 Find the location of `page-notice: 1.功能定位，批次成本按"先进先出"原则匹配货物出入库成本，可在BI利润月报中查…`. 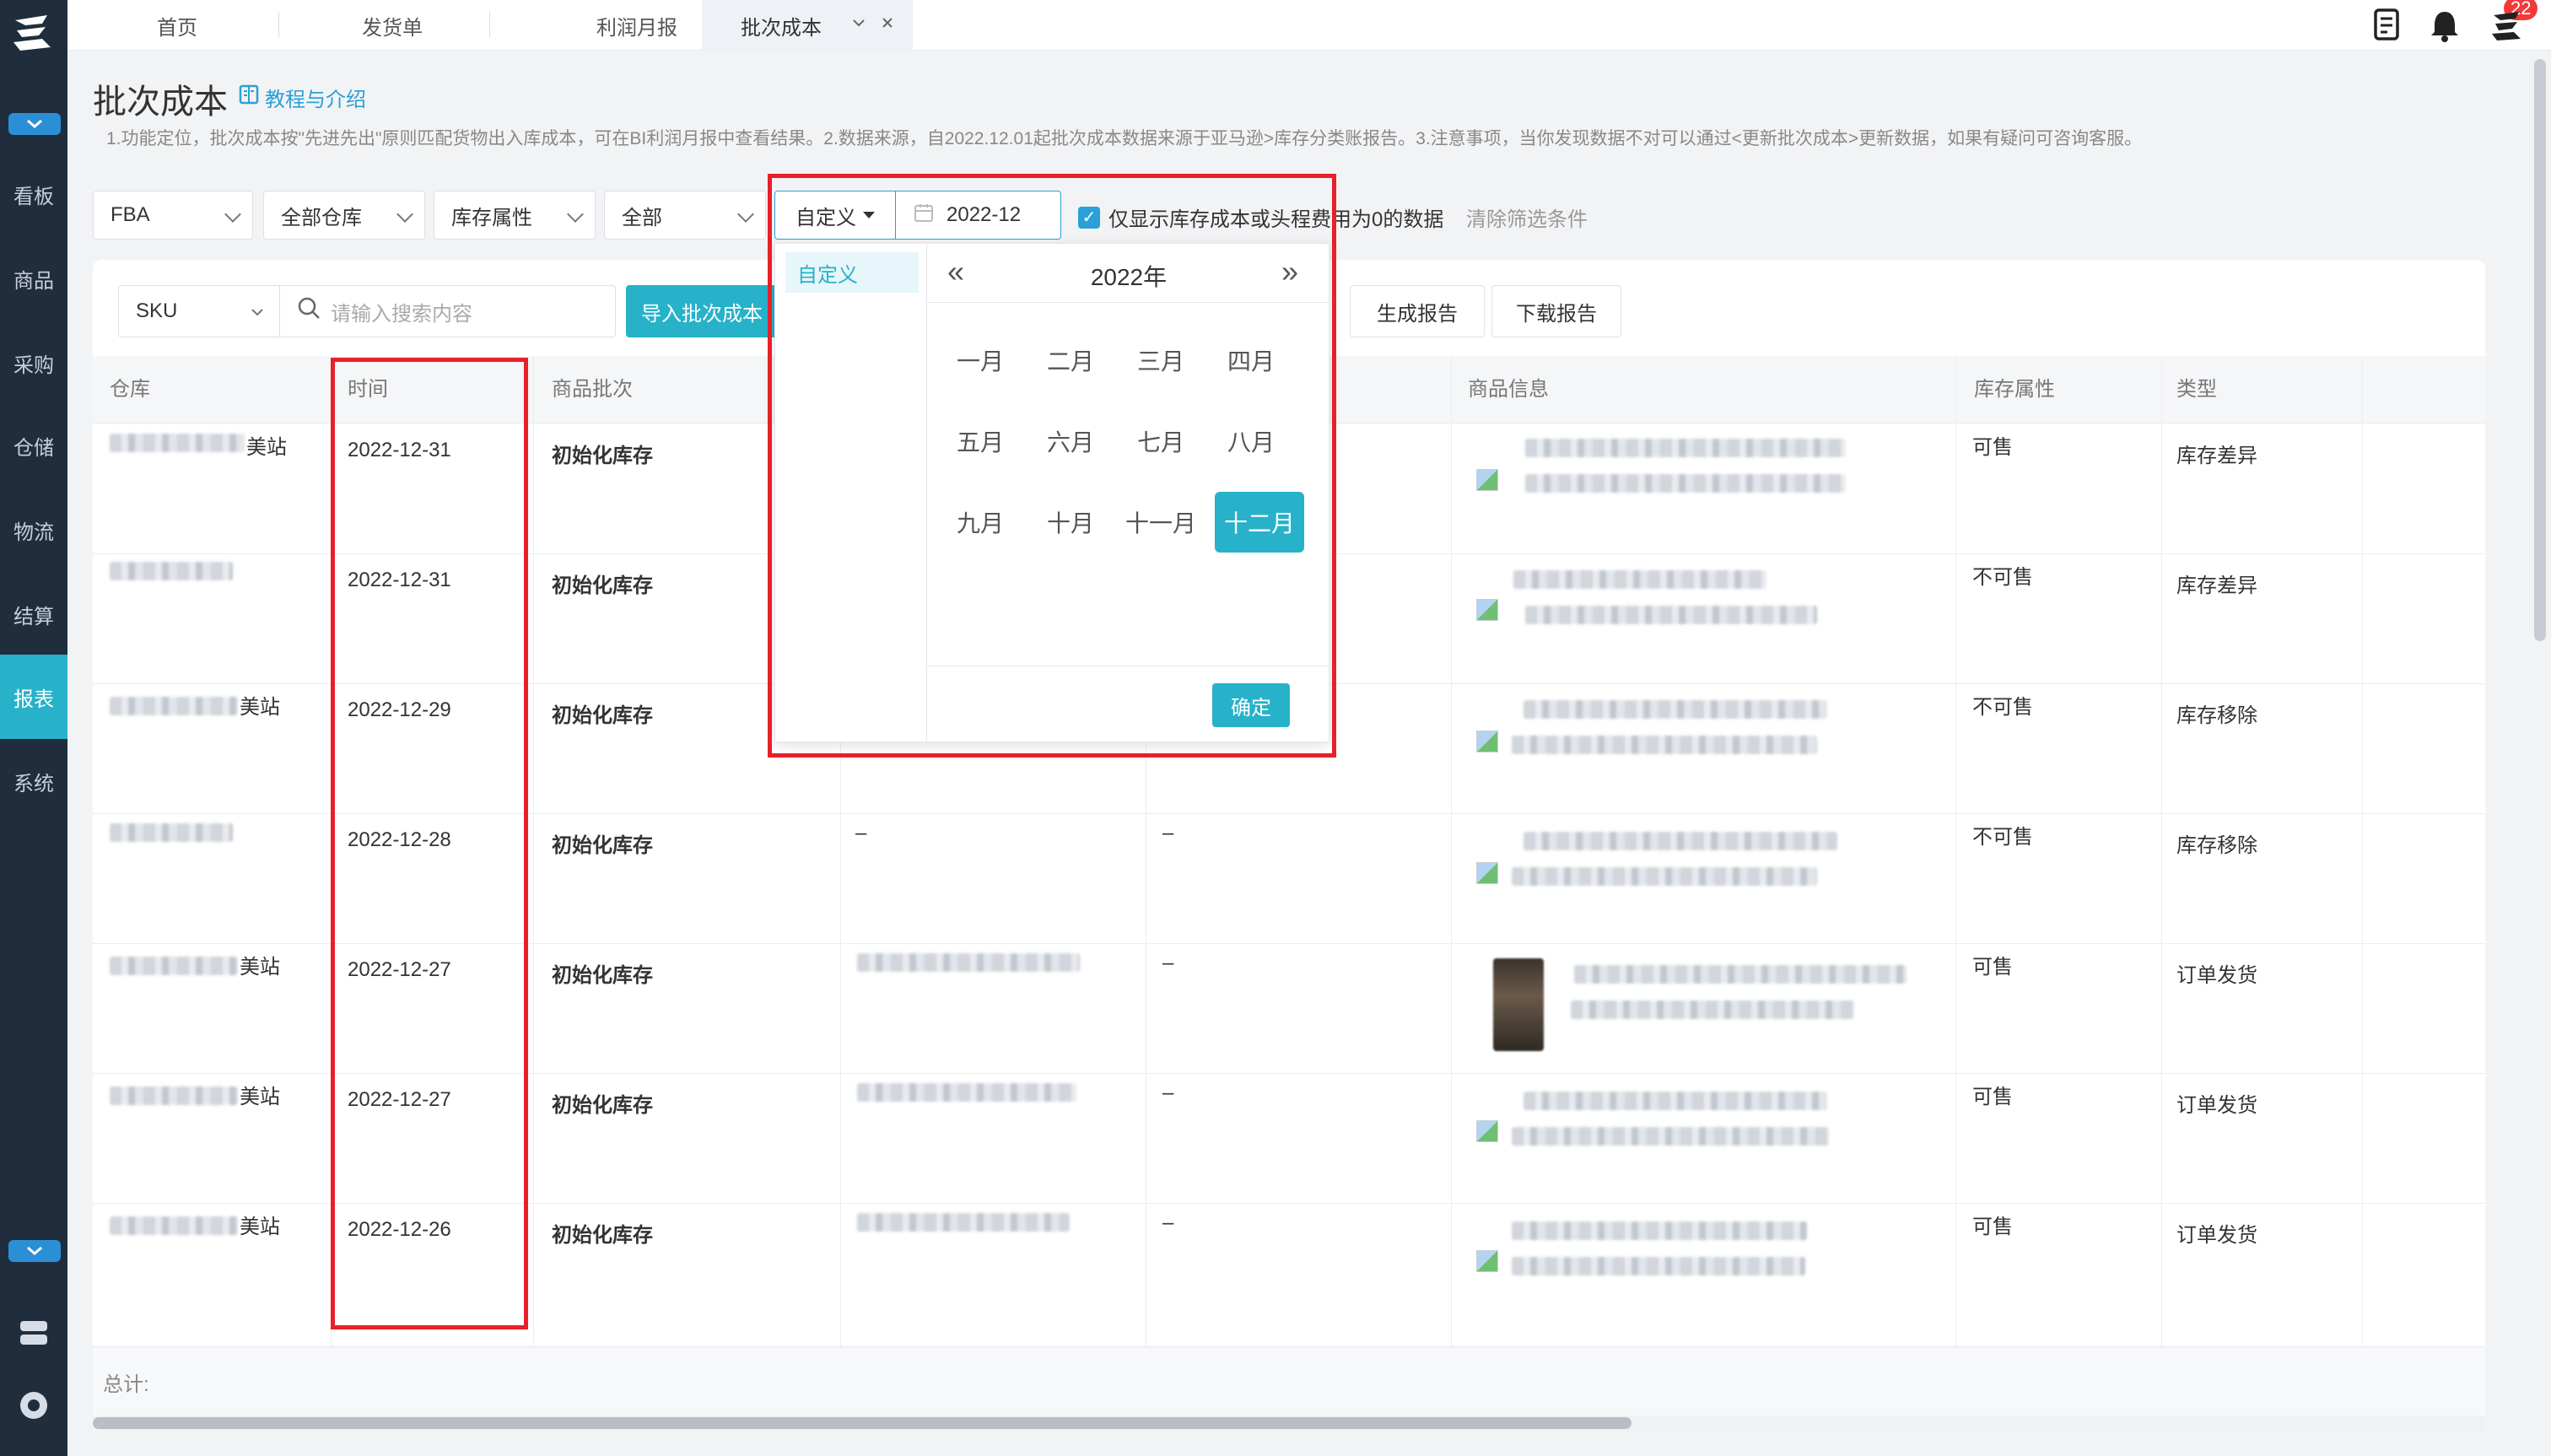

page-notice: 1.功能定位，批次成本按"先进先出"原则匹配货物出入库成本，可在BI利润月报中查… is located at coordinates (1124, 138).